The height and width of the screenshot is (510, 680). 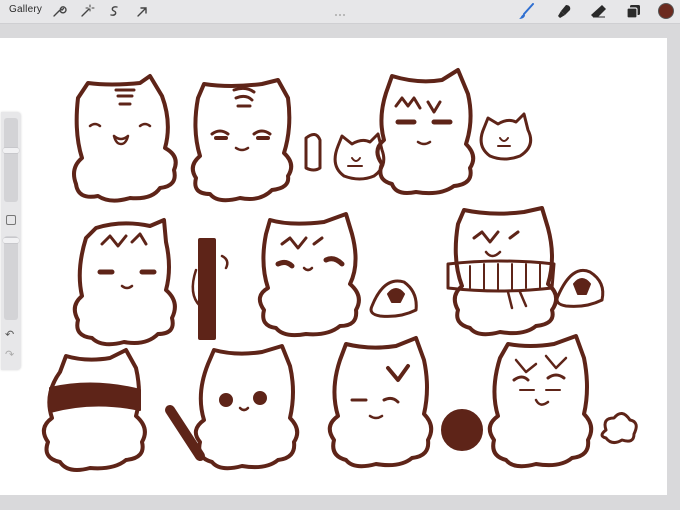 I want to click on top-toolbar: Gallery, so click(x=340, y=12).